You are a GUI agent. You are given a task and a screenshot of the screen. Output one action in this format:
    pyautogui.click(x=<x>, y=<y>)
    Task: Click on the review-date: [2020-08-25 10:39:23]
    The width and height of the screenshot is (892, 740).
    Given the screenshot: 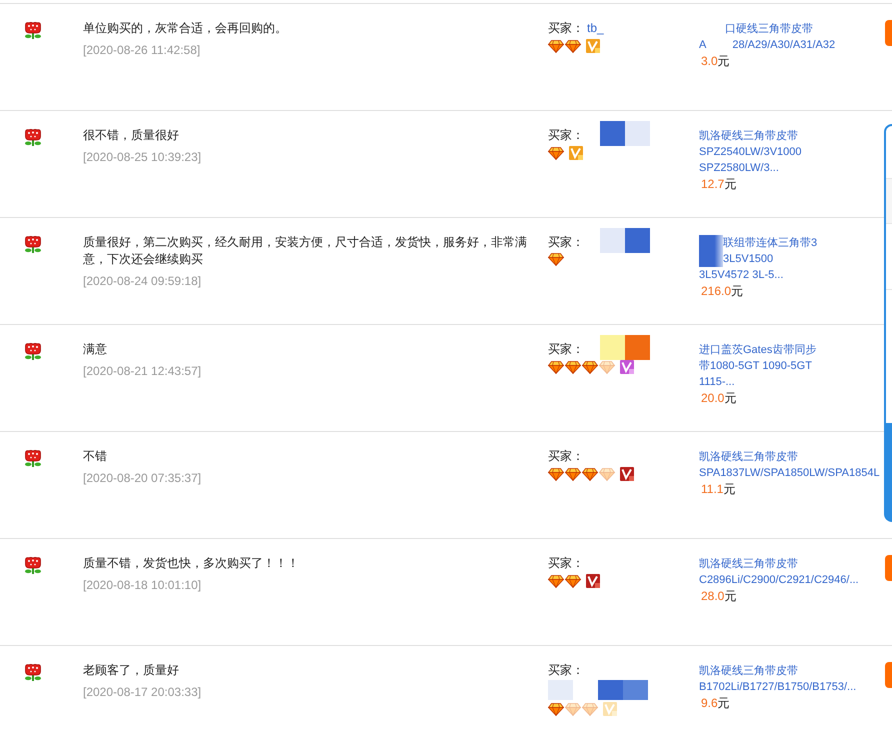 What is the action you would take?
    pyautogui.click(x=142, y=157)
    